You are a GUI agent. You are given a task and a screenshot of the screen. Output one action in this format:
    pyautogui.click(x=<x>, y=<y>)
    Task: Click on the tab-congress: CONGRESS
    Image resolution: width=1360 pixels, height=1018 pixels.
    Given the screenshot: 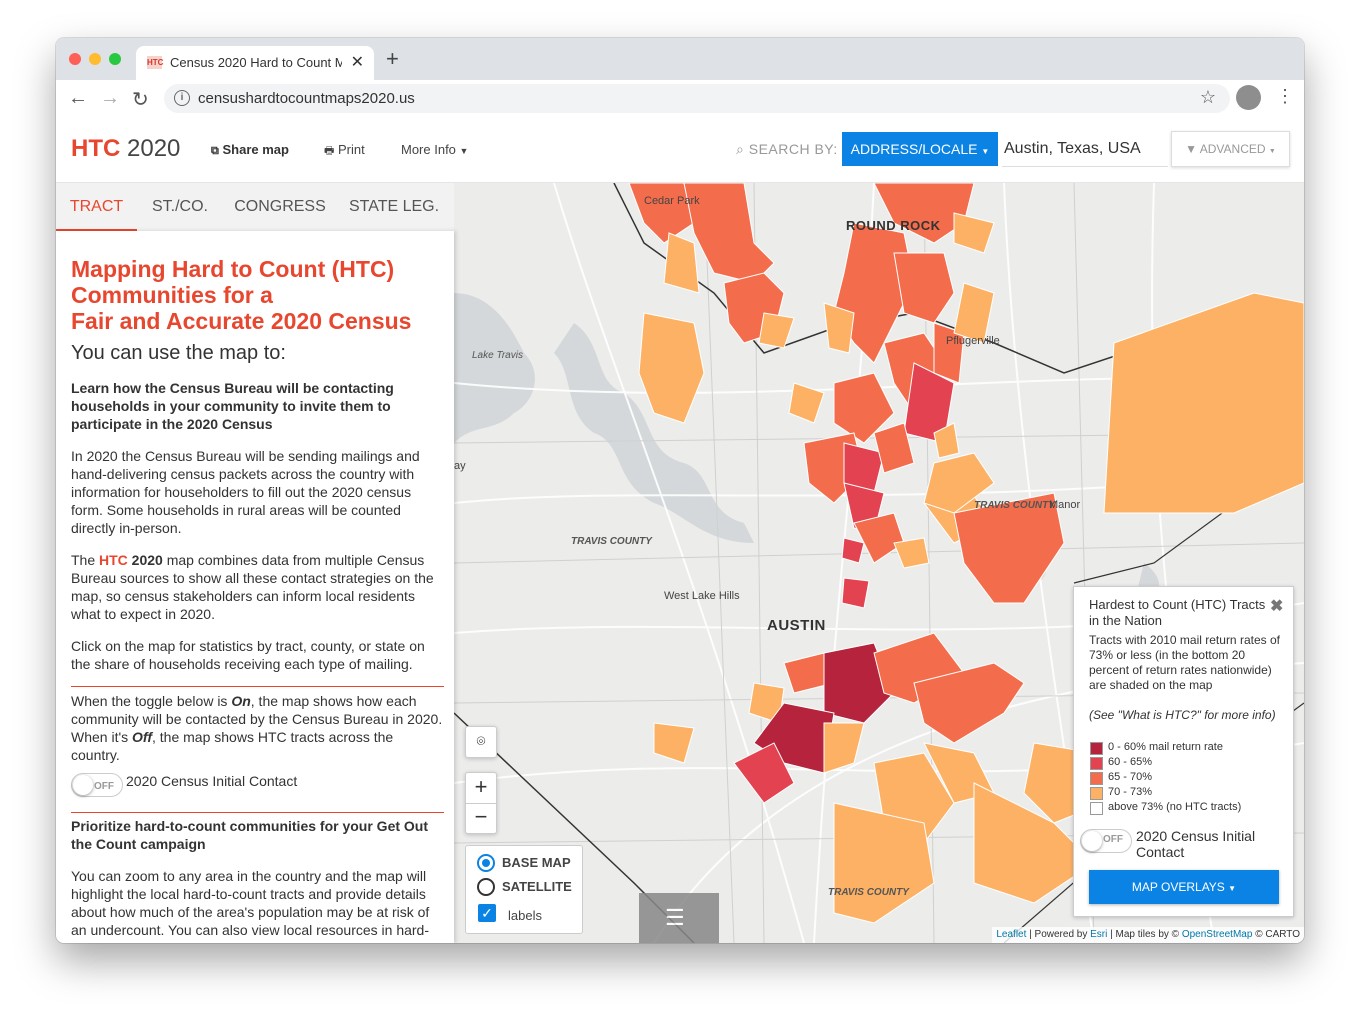 What is the action you would take?
    pyautogui.click(x=280, y=207)
    